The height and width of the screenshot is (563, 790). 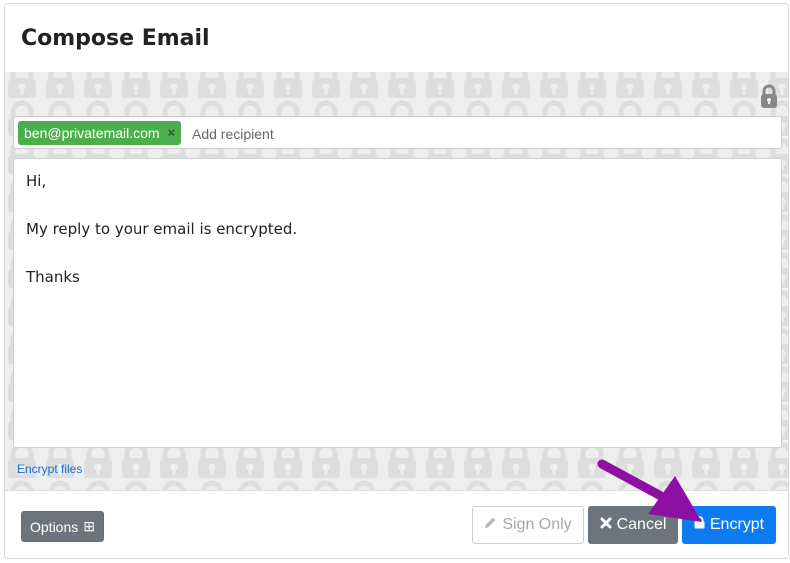 I want to click on recipient-chip: ben@privatemail.com ×, so click(x=100, y=133).